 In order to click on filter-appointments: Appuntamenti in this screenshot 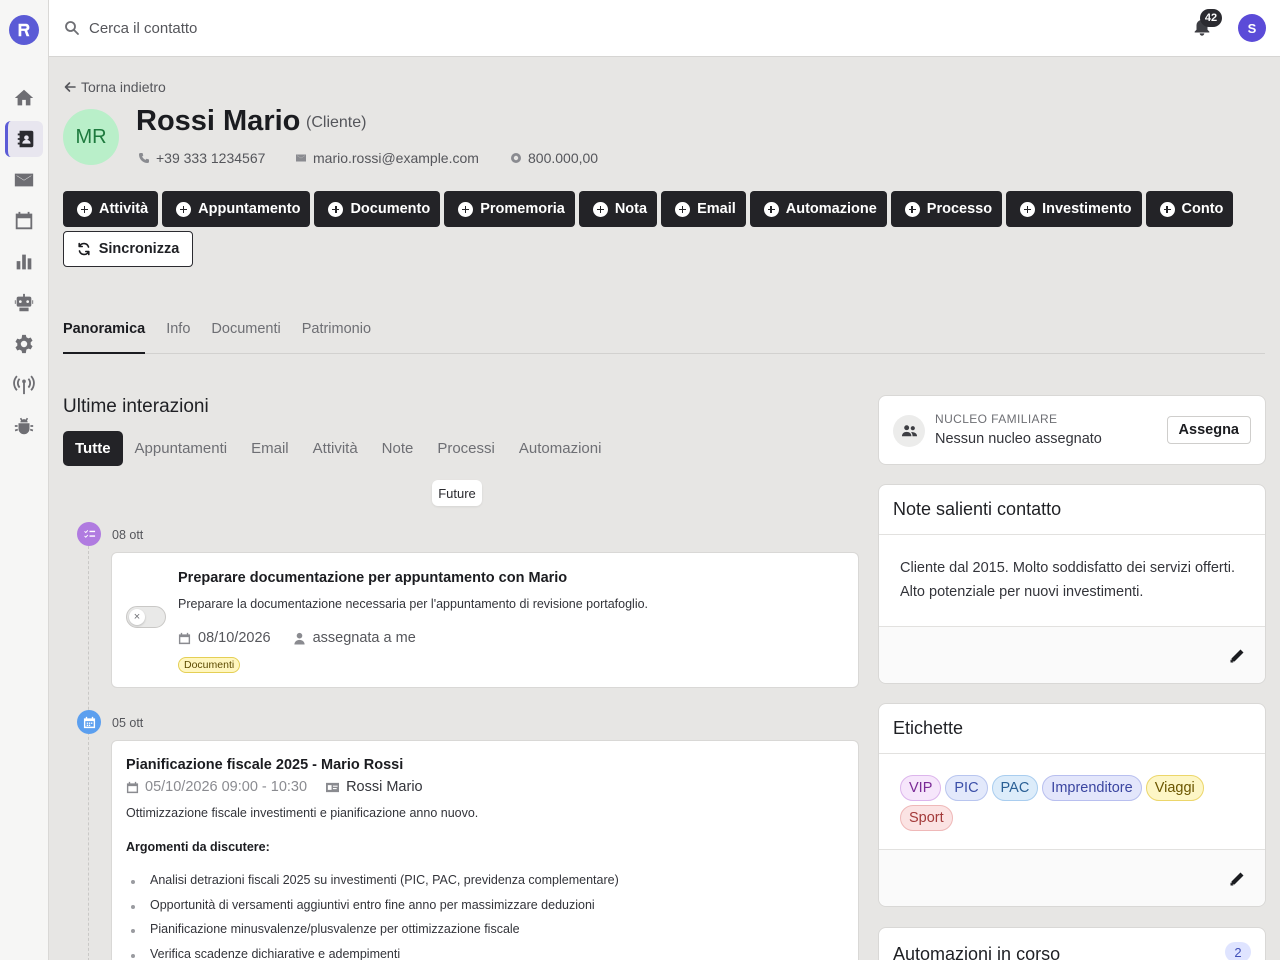, I will do `click(181, 448)`.